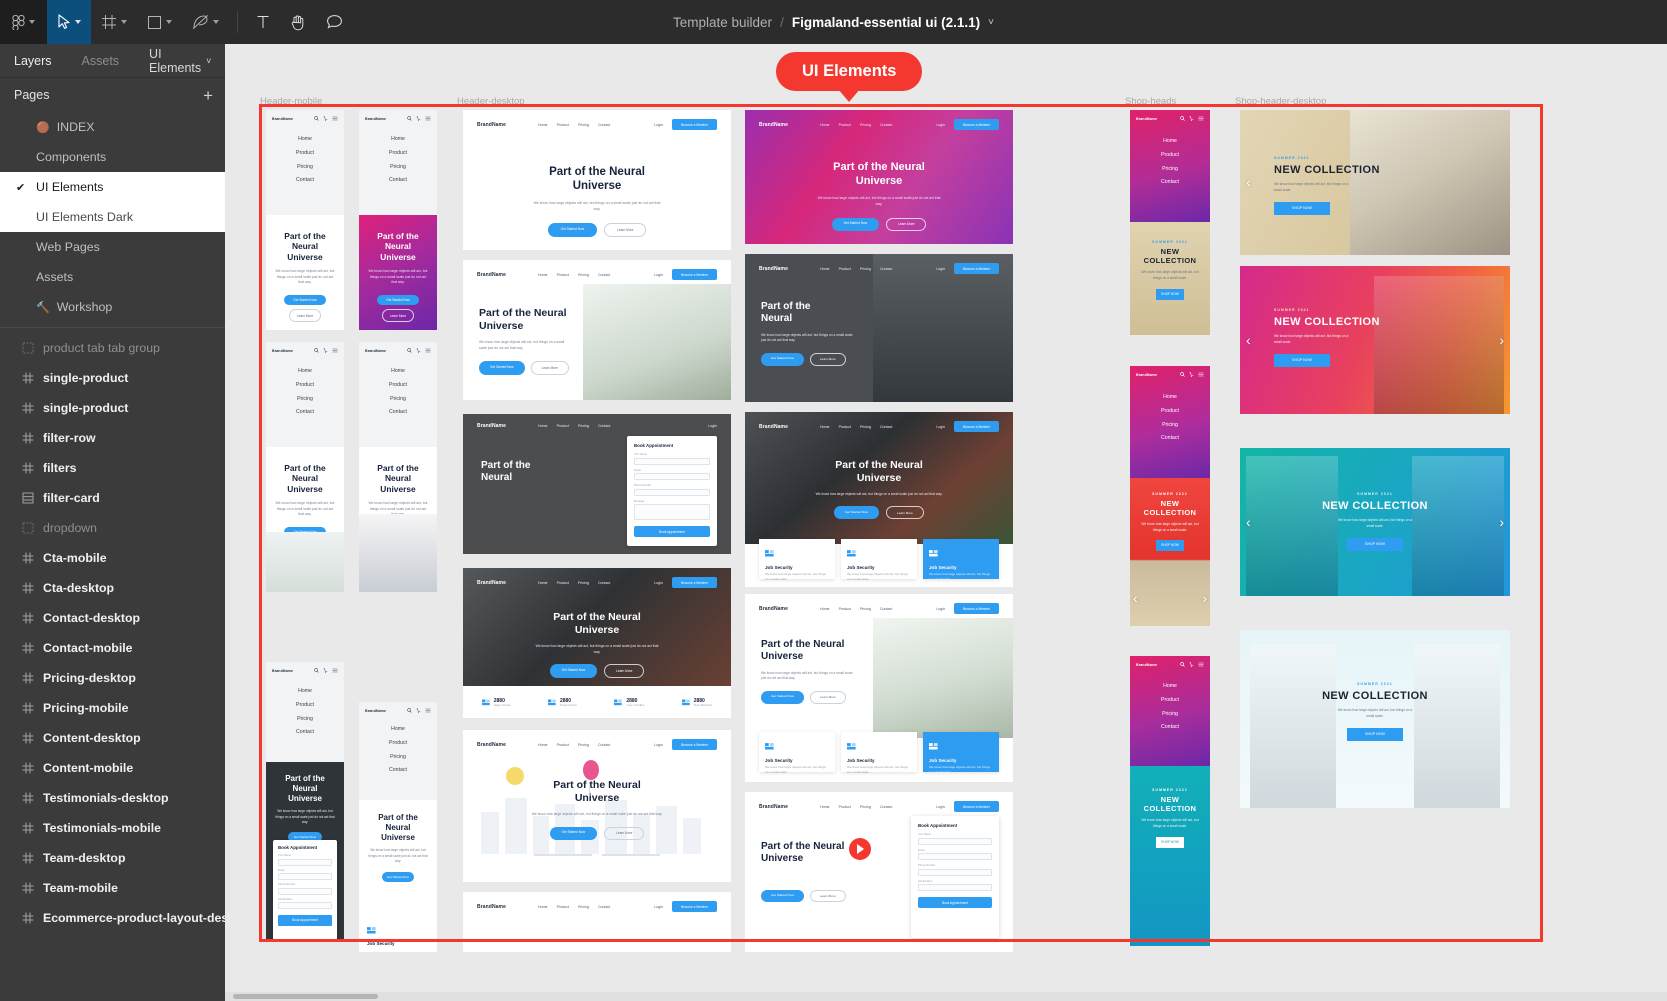 The image size is (1667, 1001). Describe the element at coordinates (112, 618) in the screenshot. I see `layer-item-contact-desktop: Contact-desktop` at that location.